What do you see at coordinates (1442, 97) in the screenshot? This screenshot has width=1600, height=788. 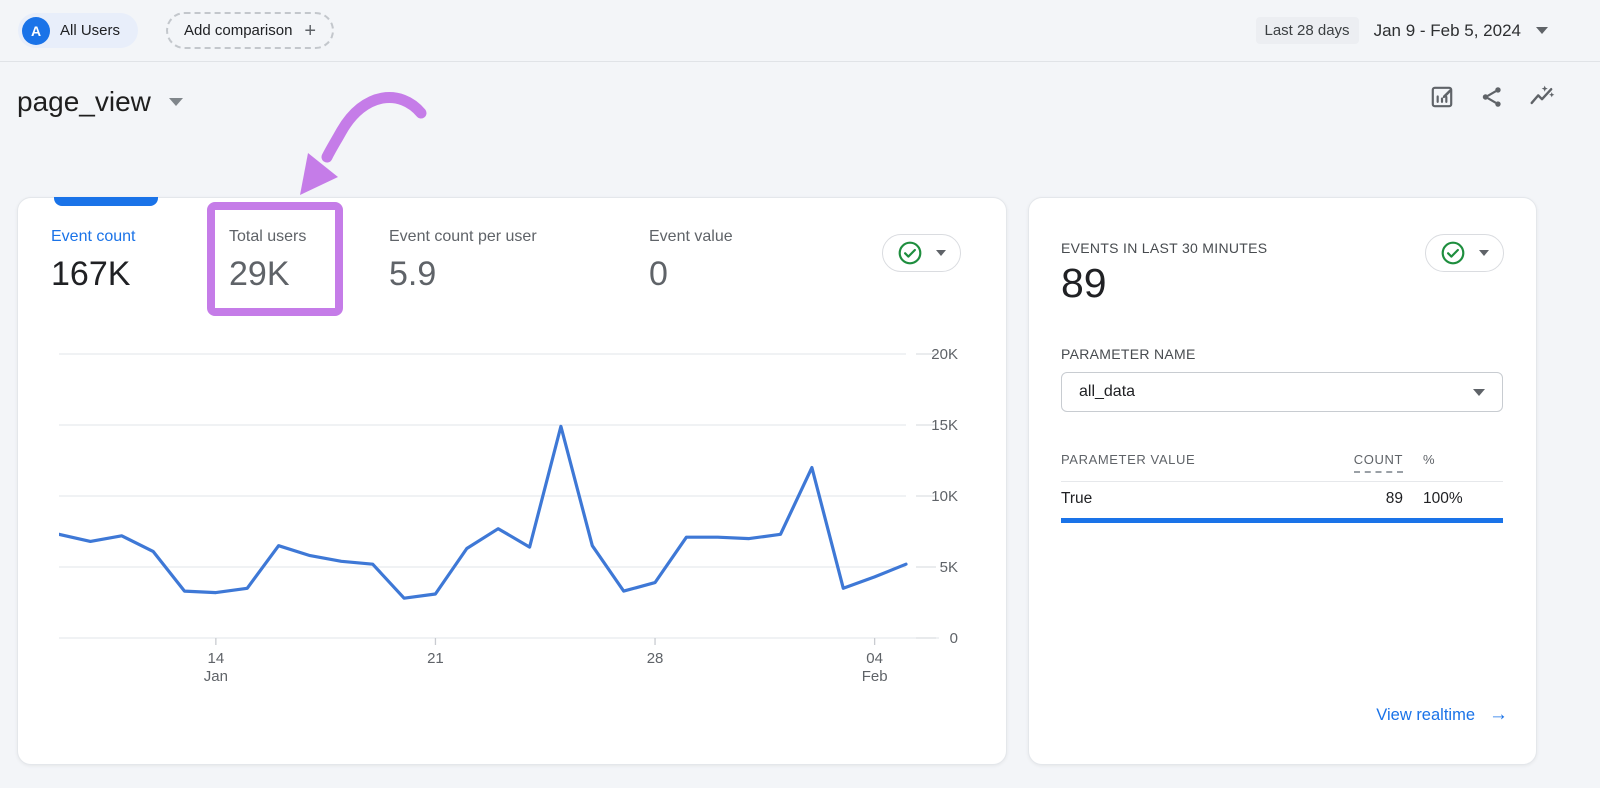 I see `customize-report-icon` at bounding box center [1442, 97].